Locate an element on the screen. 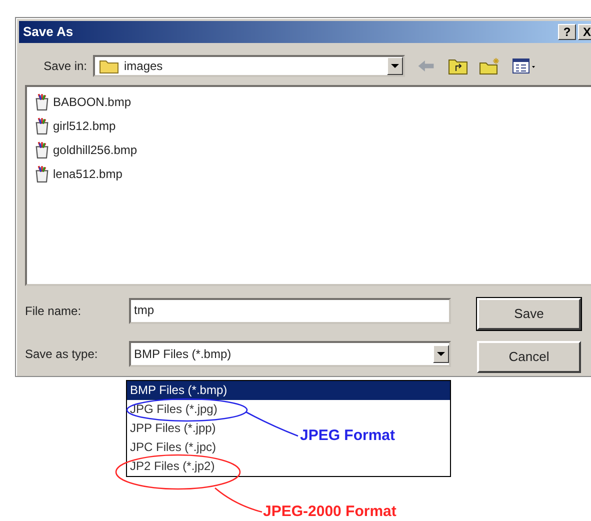  file-name: lena512.bmp is located at coordinates (87, 173).